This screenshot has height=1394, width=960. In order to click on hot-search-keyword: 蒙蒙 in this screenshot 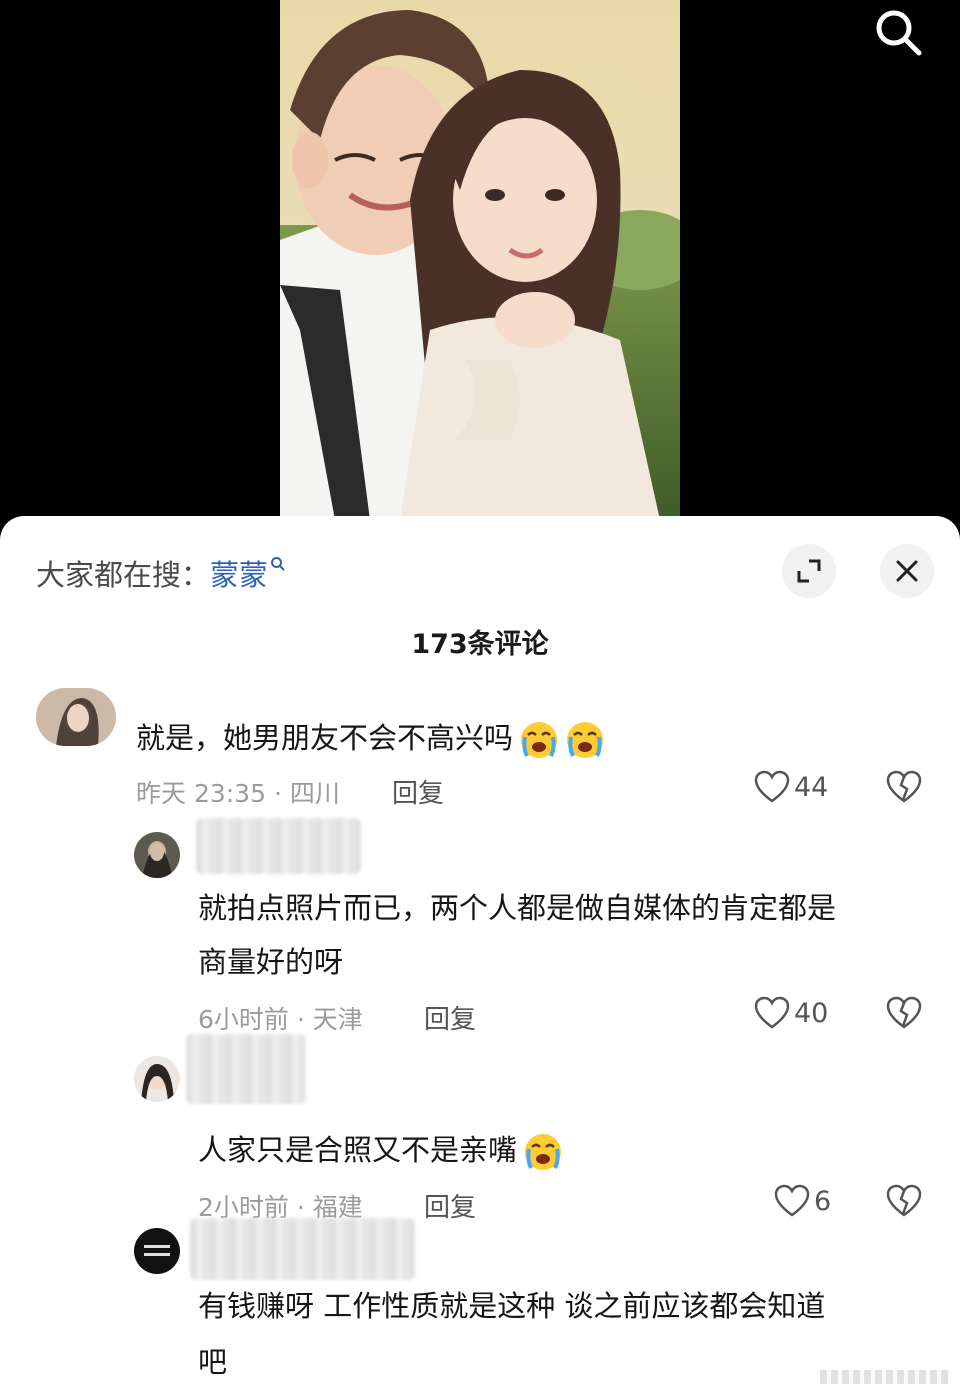, I will do `click(239, 575)`.